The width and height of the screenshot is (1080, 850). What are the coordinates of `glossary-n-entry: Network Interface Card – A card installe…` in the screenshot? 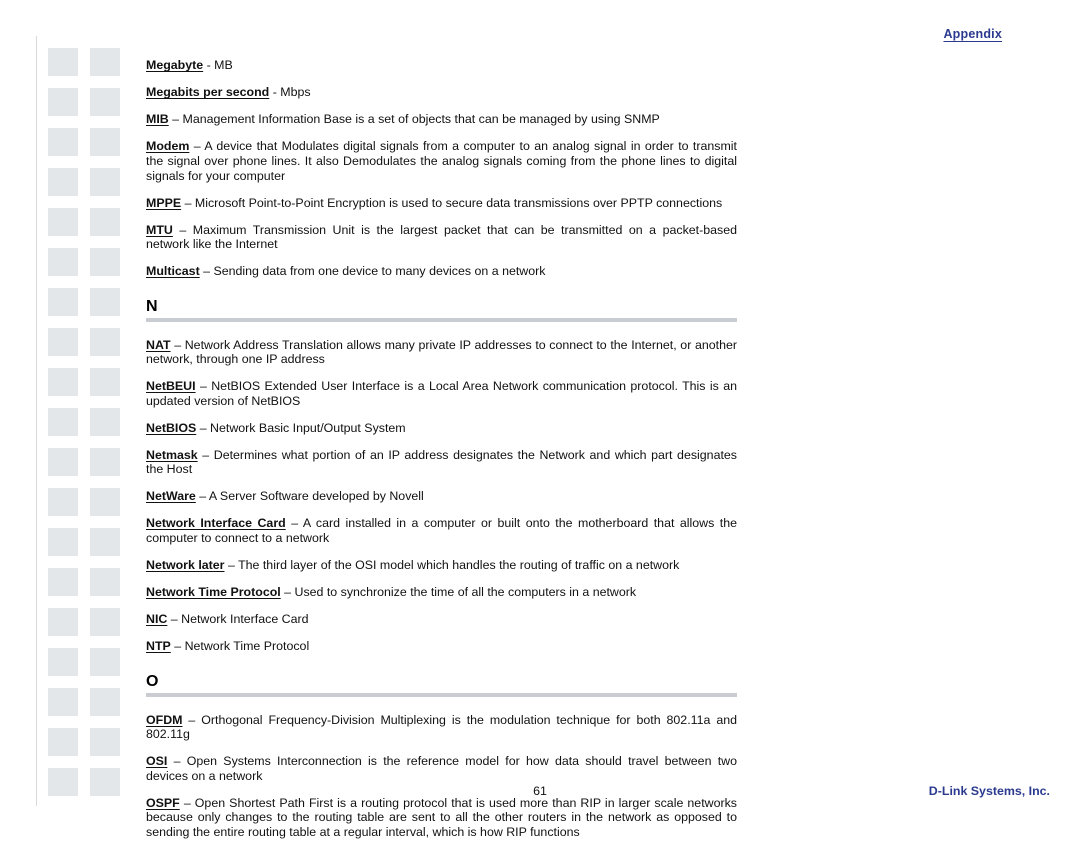 It's located at (441, 530).